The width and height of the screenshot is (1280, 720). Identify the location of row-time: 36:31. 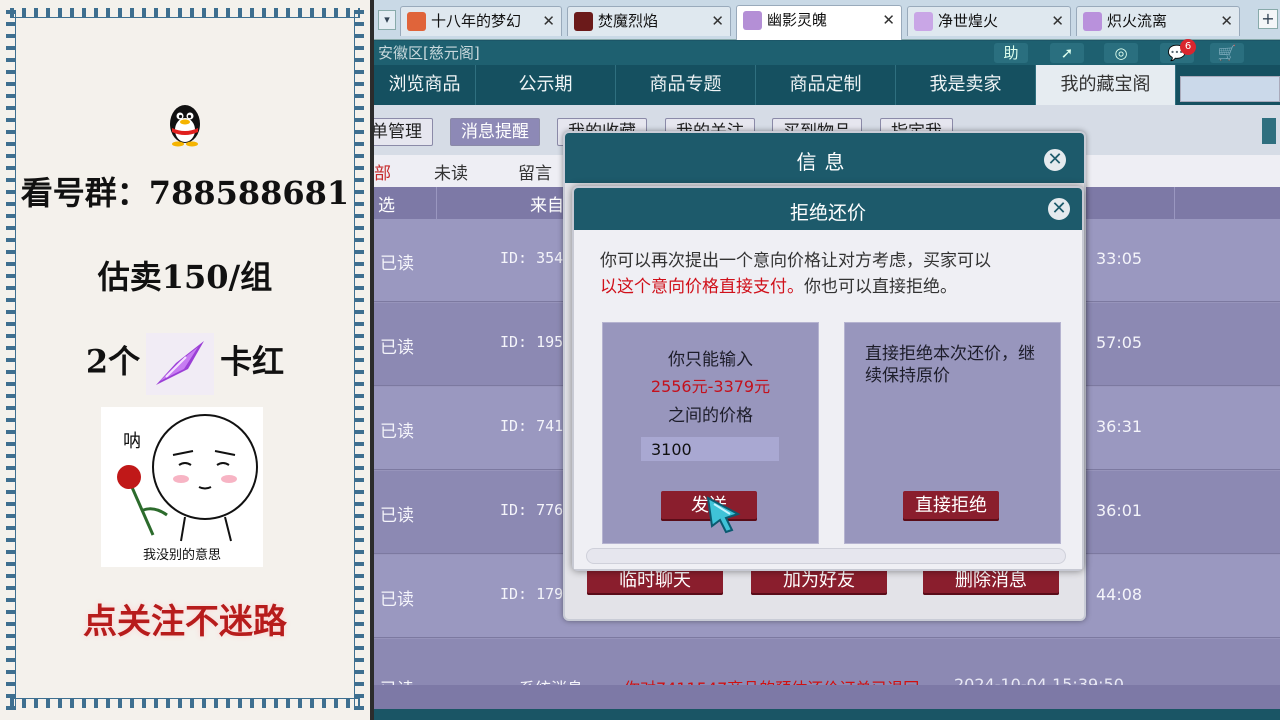
(1119, 426).